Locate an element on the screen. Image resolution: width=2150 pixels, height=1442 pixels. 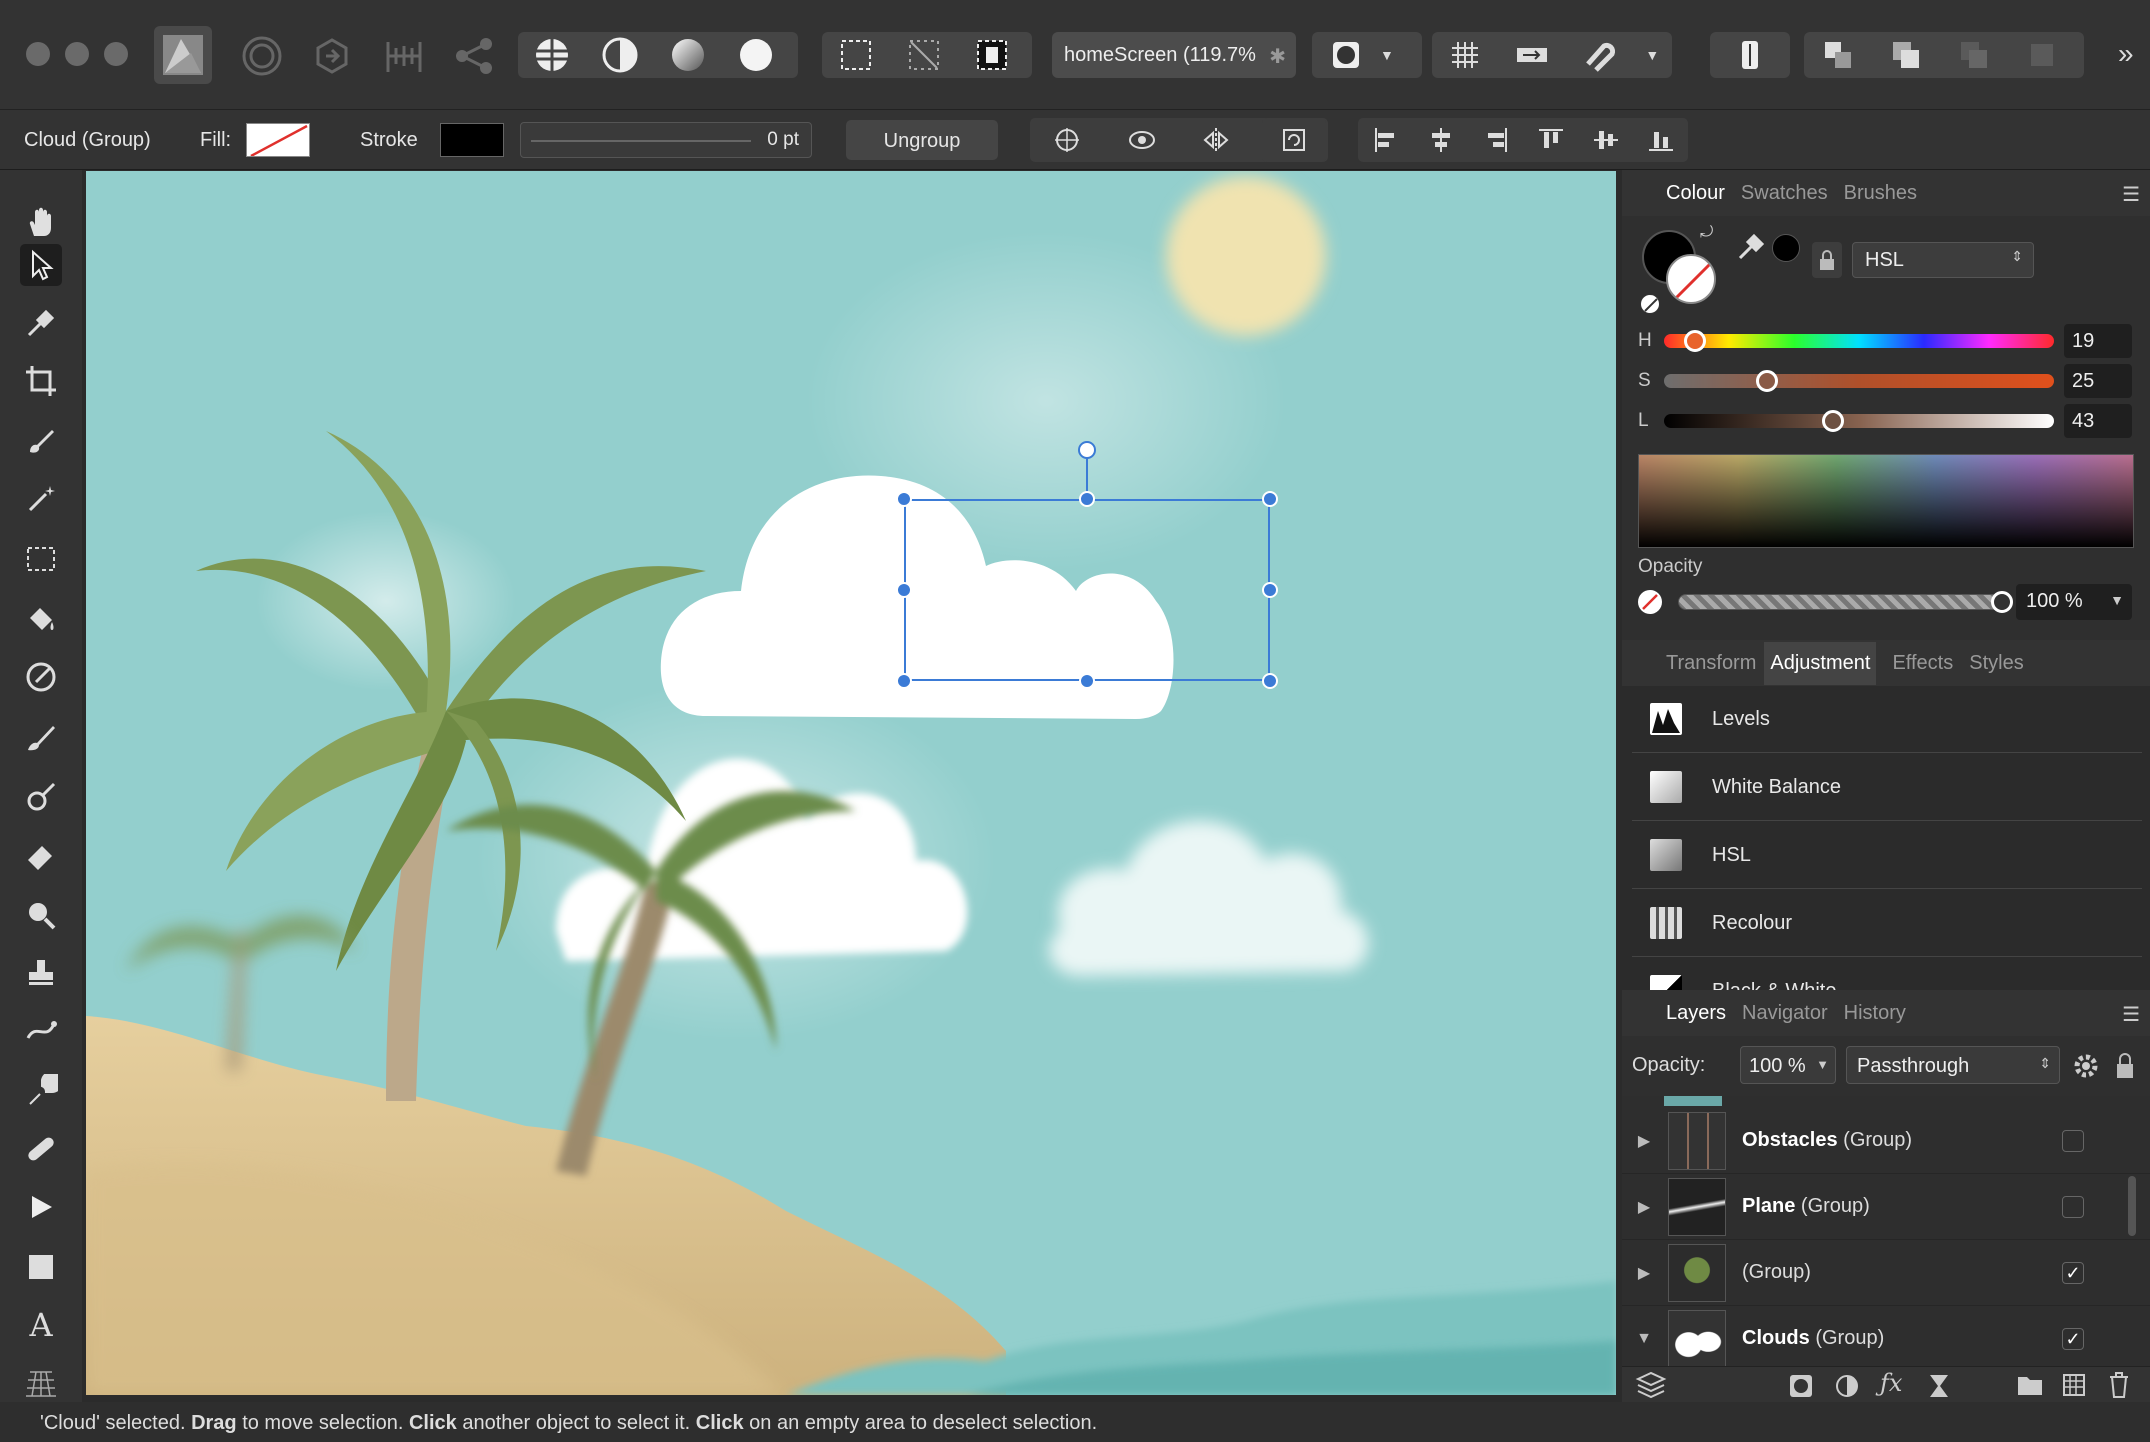
vector-view-icon is located at coordinates (552, 55).